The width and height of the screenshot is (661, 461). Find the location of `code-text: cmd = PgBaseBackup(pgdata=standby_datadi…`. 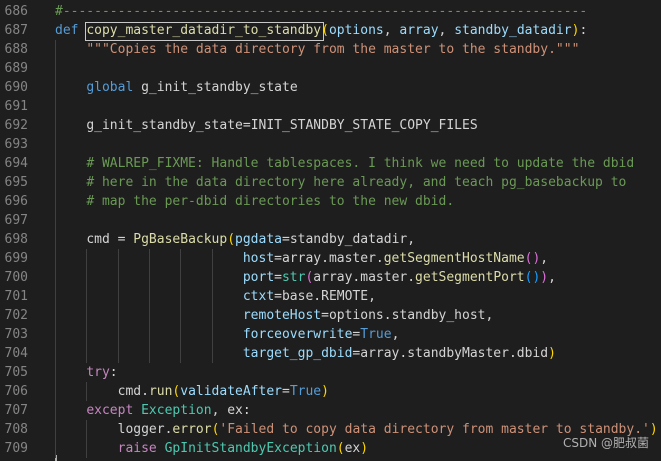

code-text: cmd = PgBaseBackup(pgdata=standby_datadi… is located at coordinates (235, 239).